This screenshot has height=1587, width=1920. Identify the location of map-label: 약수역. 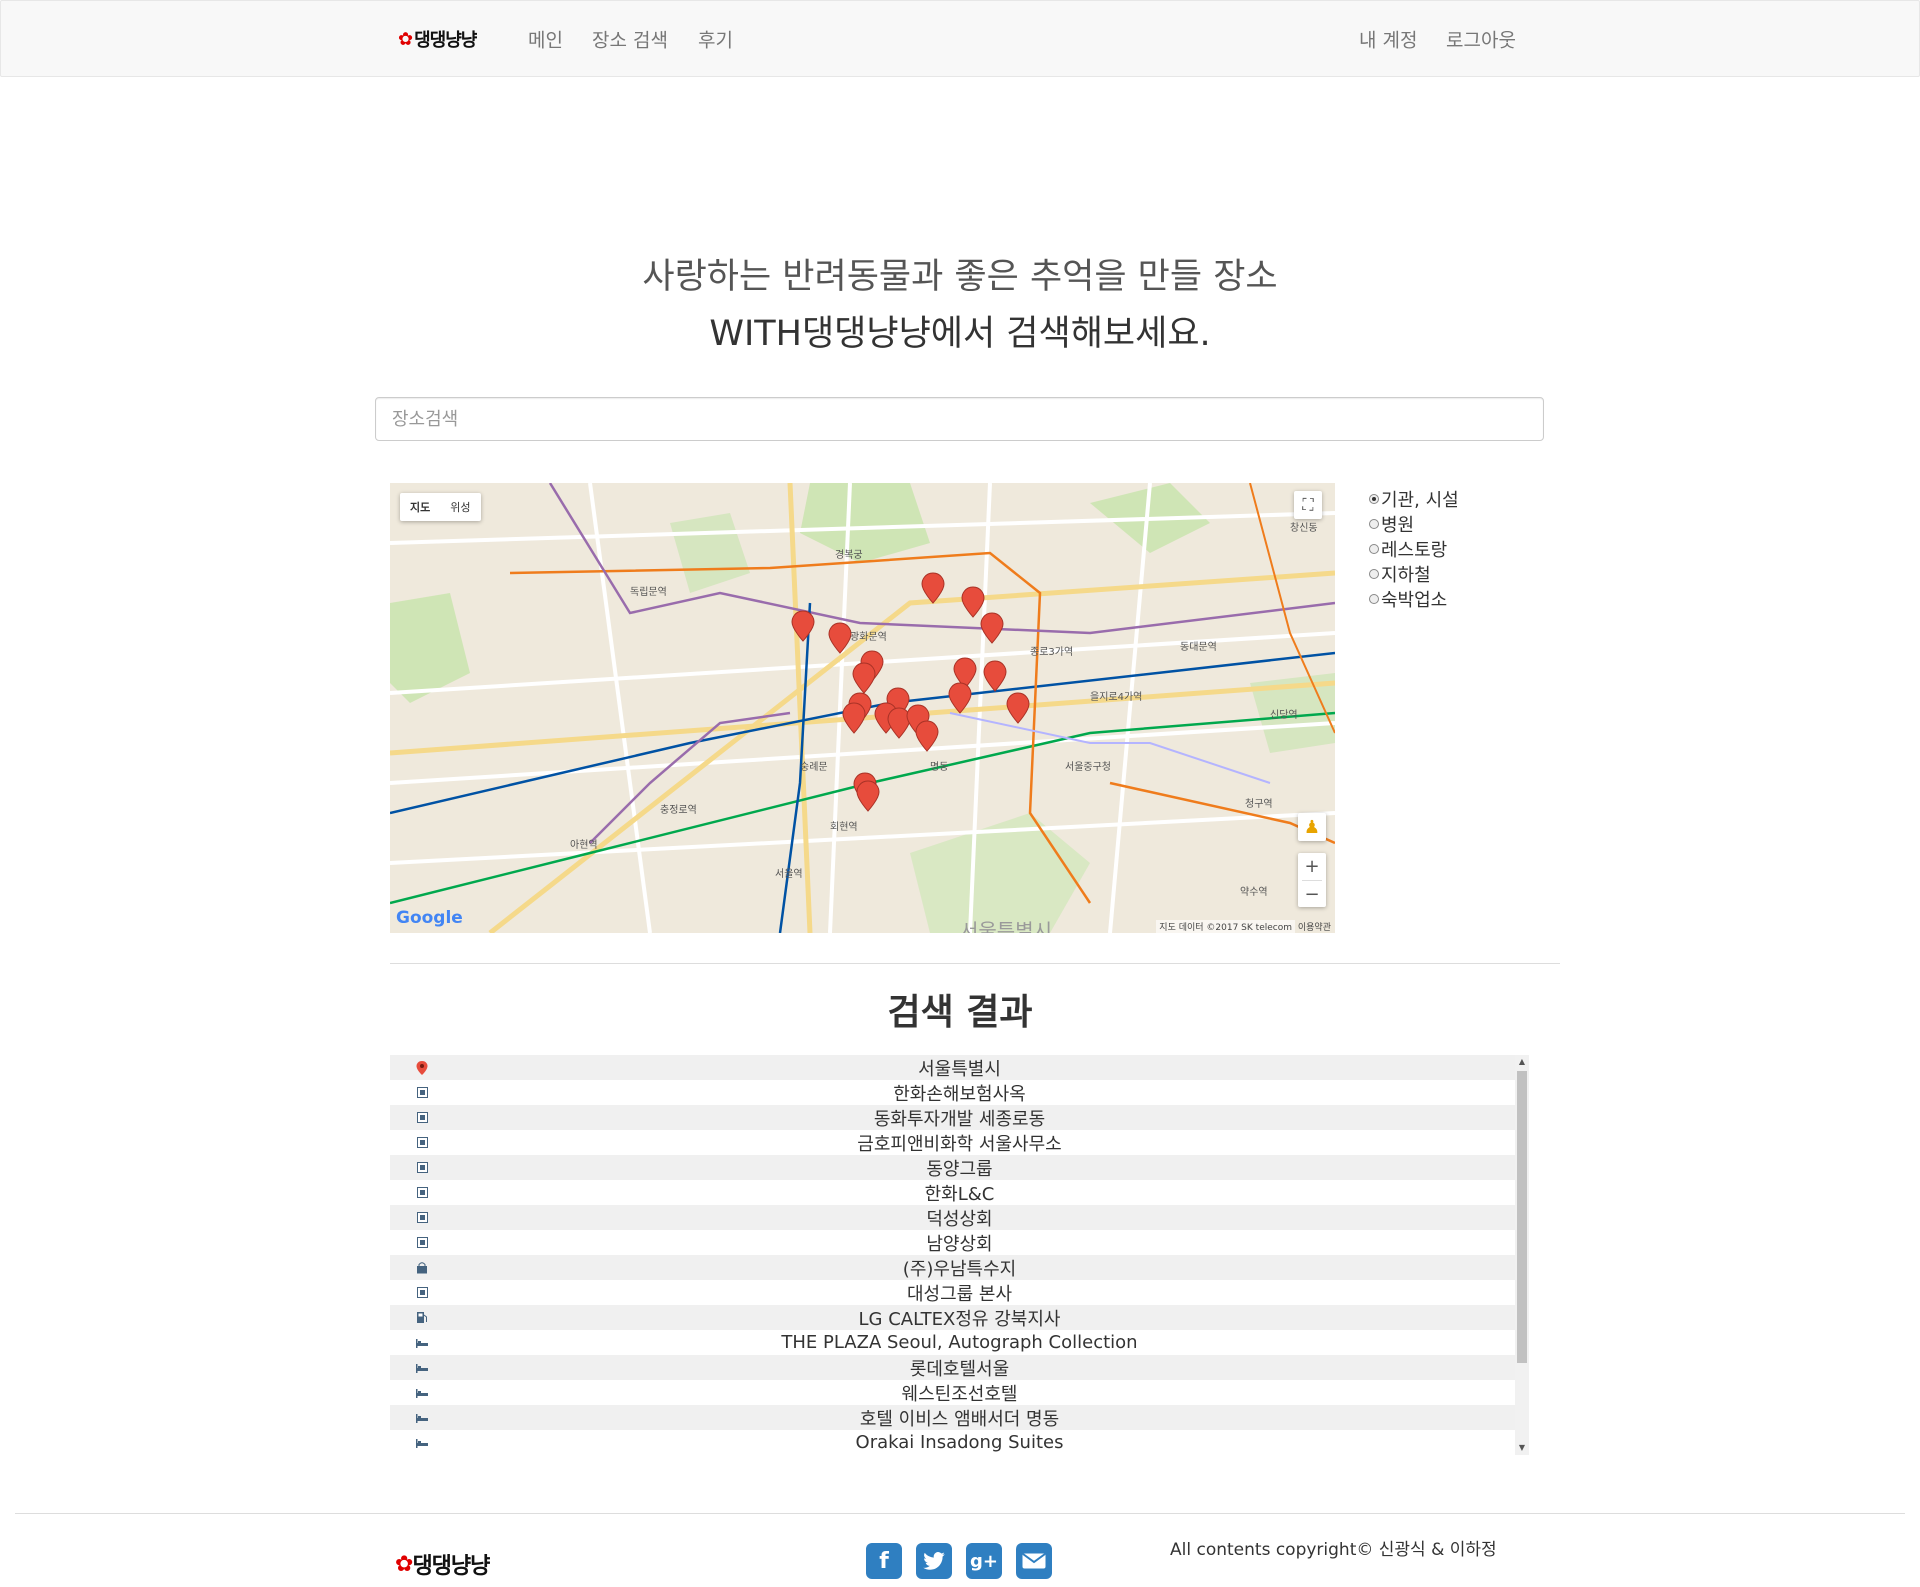
(1254, 892).